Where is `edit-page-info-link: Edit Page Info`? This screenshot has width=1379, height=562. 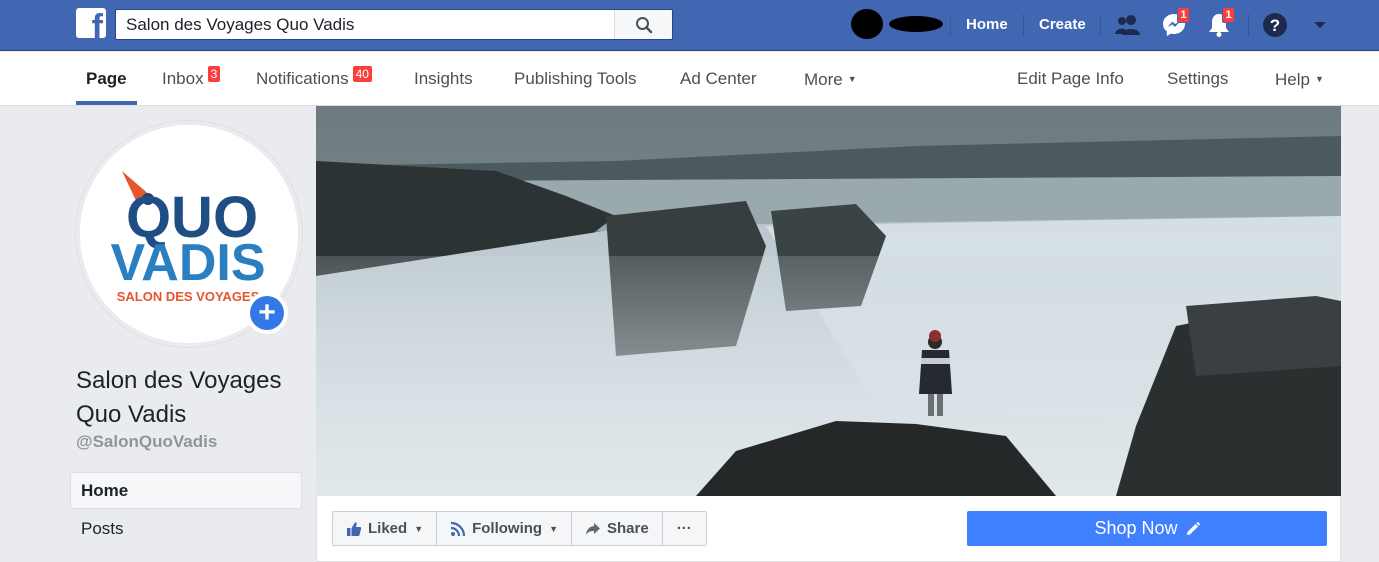 edit-page-info-link: Edit Page Info is located at coordinates (1070, 79).